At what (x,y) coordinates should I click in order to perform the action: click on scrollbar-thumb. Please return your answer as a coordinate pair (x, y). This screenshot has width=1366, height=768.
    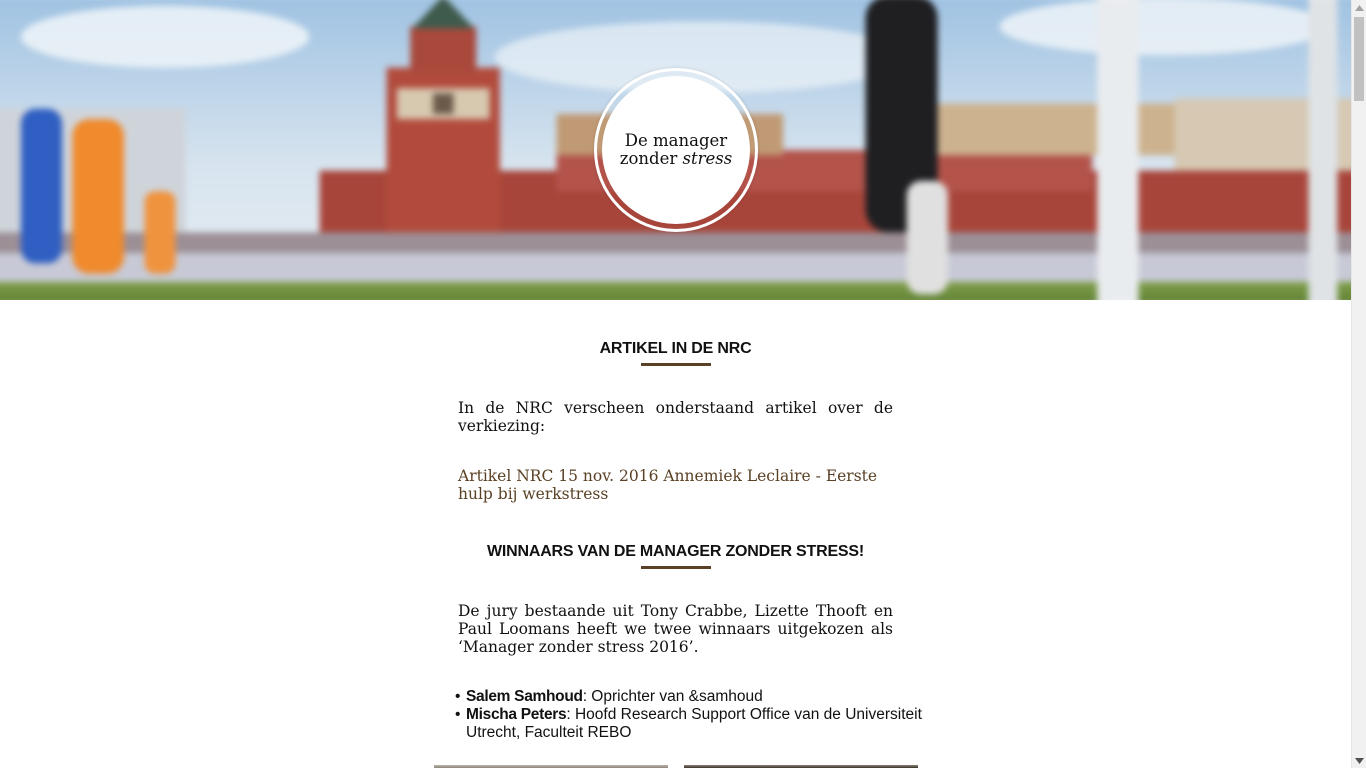
    Looking at the image, I should click on (1359, 59).